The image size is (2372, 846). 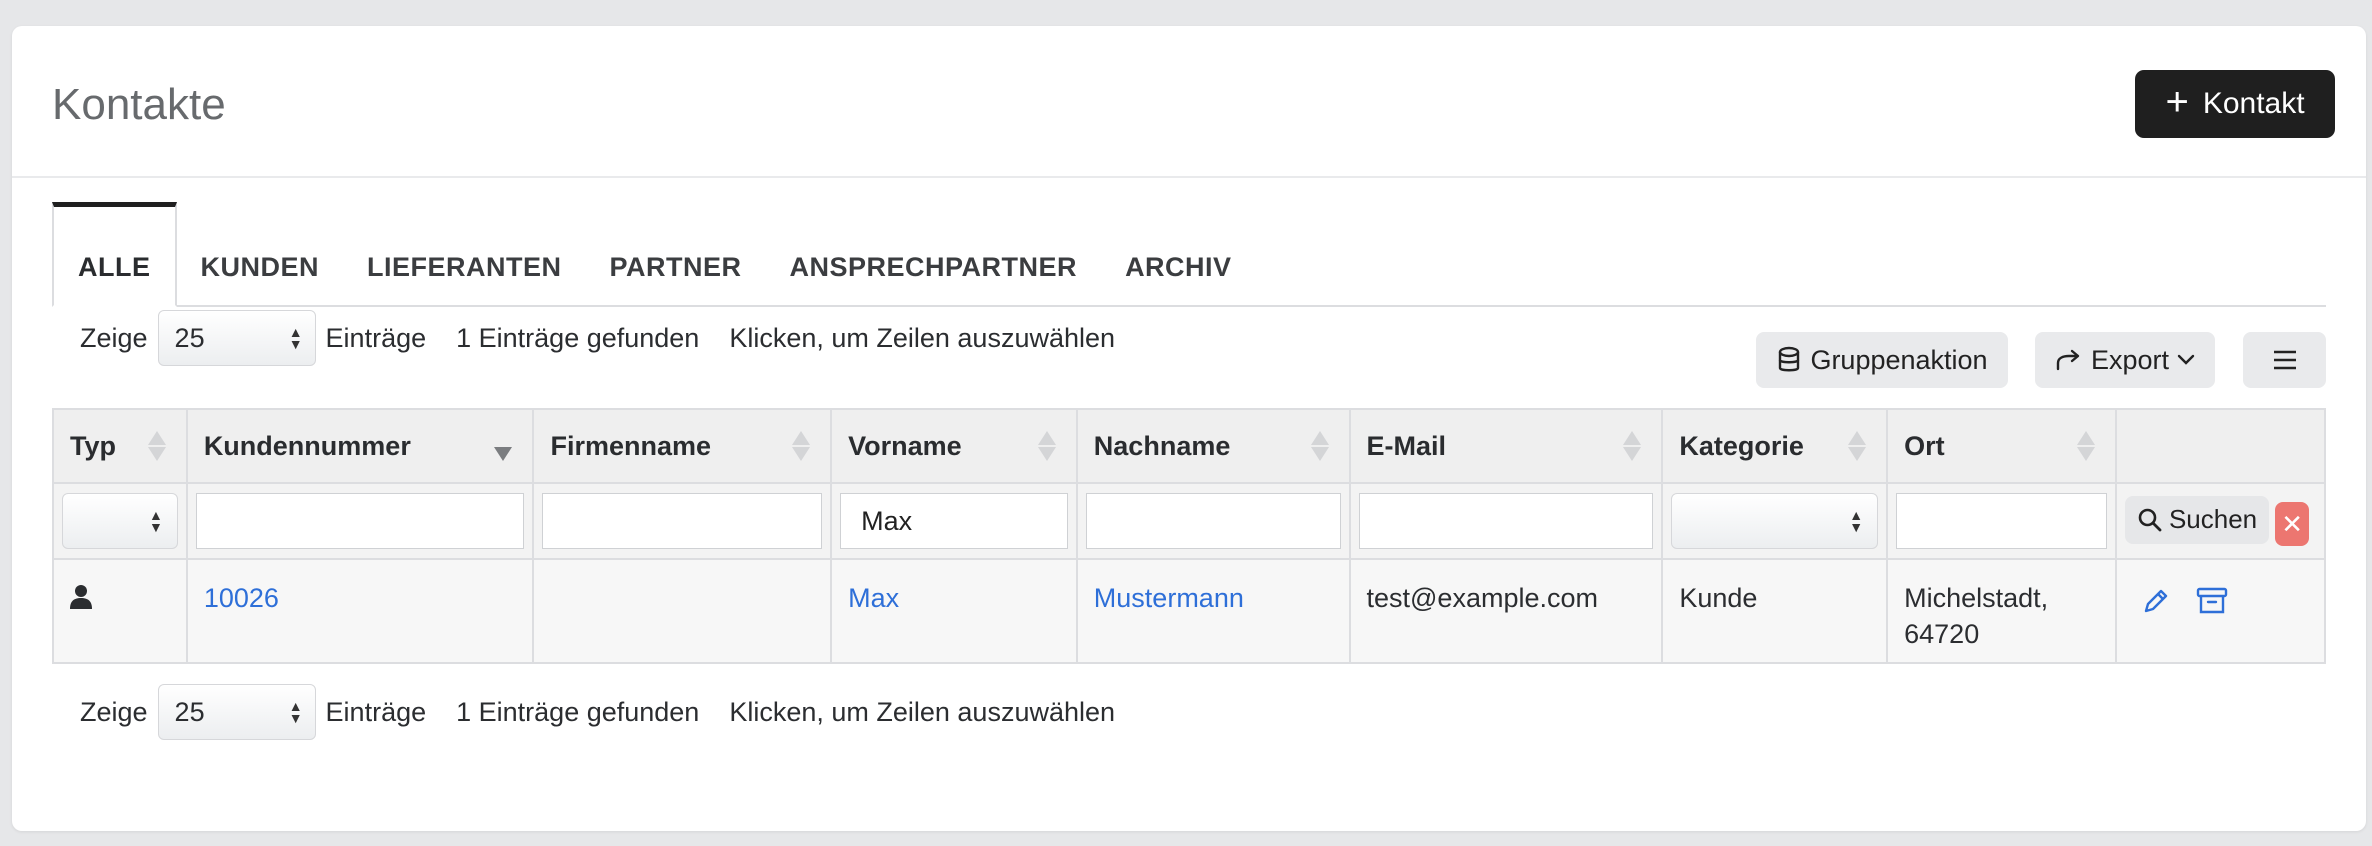 What do you see at coordinates (1178, 252) in the screenshot?
I see `tab-archiv: ARCHIV` at bounding box center [1178, 252].